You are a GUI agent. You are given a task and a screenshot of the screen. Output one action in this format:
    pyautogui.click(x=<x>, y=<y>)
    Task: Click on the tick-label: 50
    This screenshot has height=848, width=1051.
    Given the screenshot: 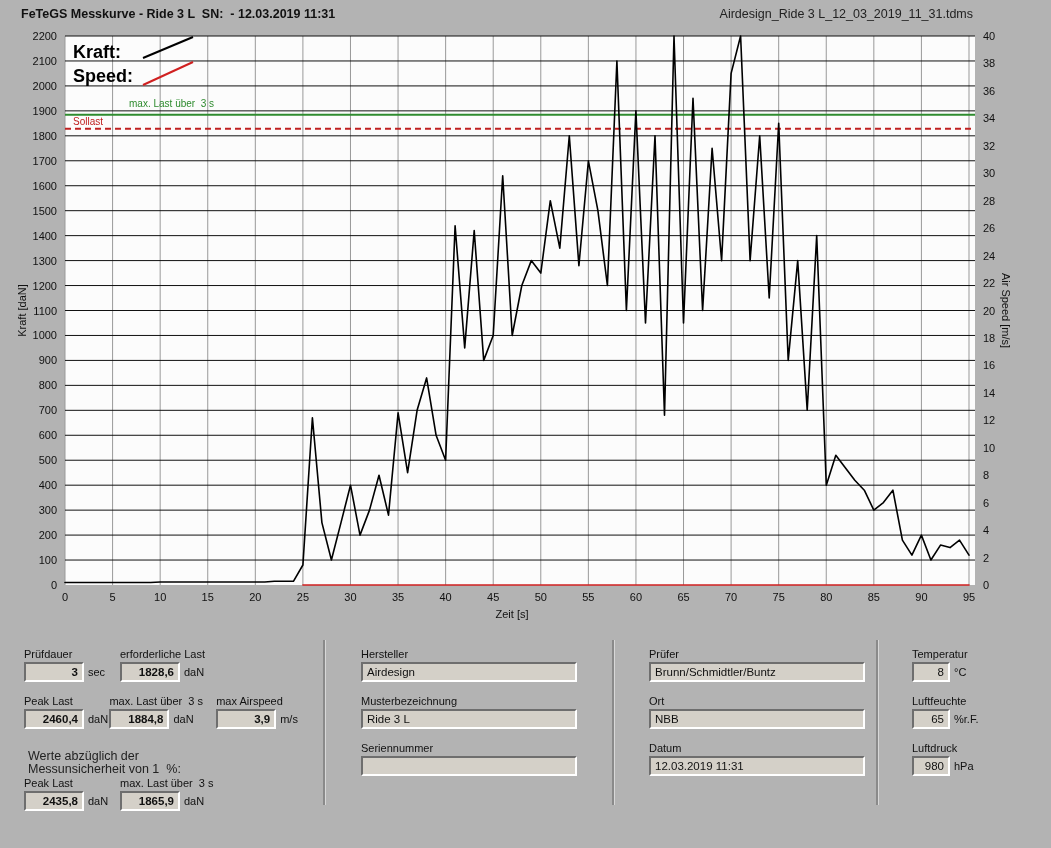 What is the action you would take?
    pyautogui.click(x=540, y=597)
    